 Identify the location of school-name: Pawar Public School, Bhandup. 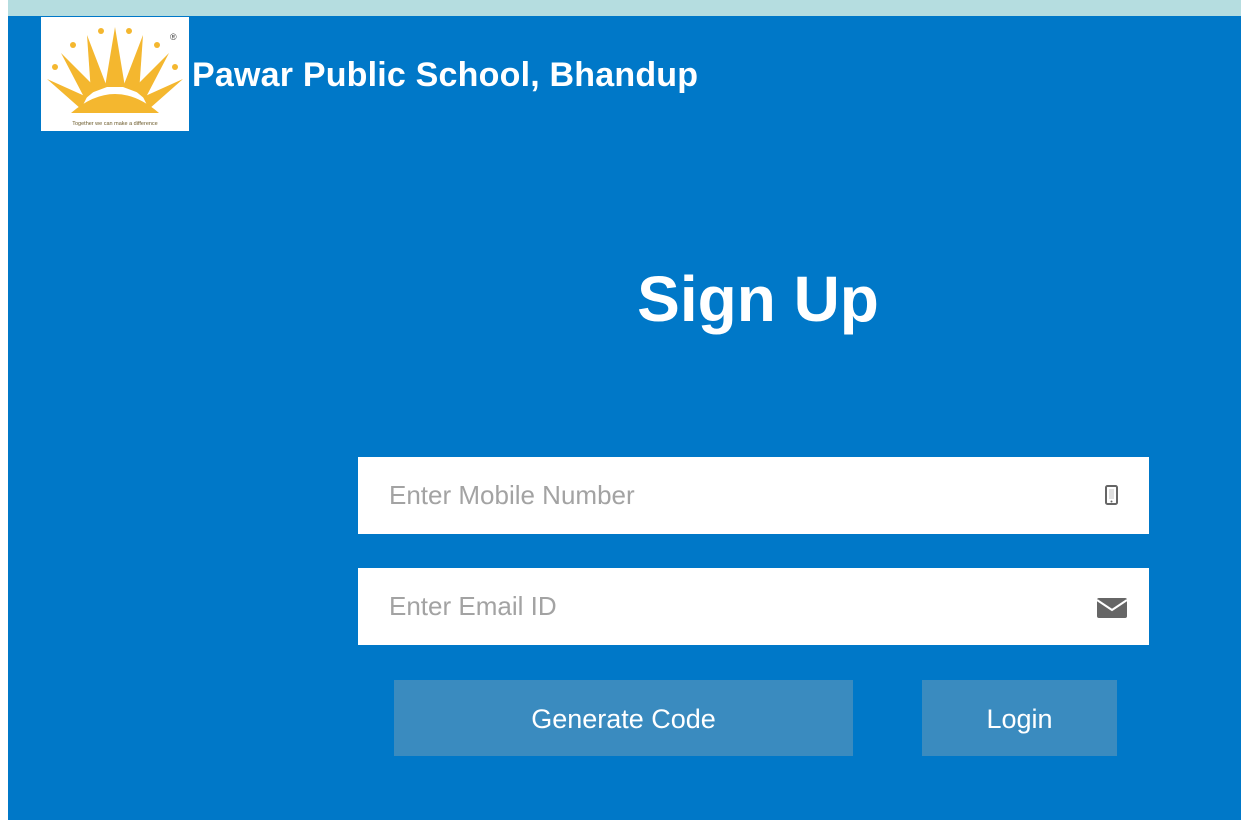
(445, 75).